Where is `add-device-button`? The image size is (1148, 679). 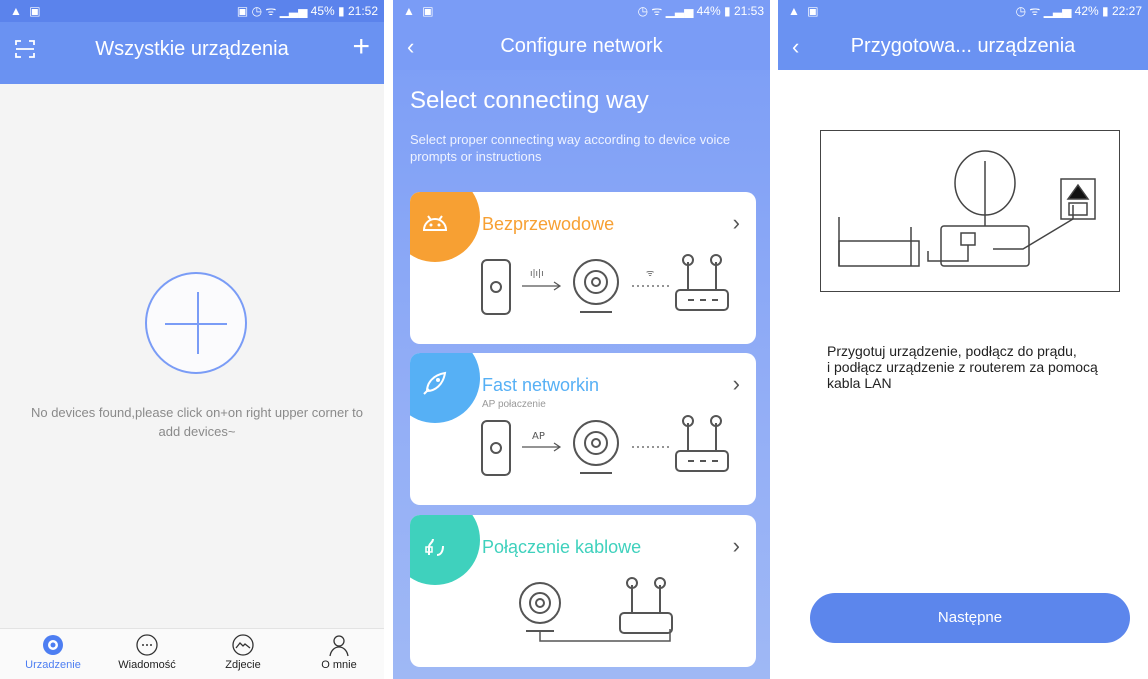 add-device-button is located at coordinates (196, 323).